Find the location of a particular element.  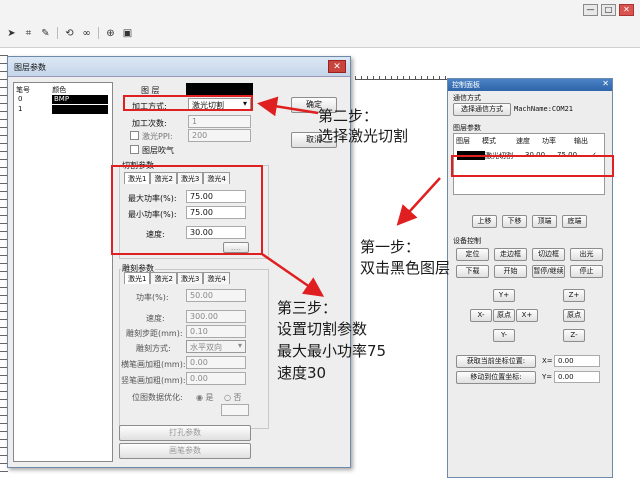

step3-line2: 最大最小功率75 is located at coordinates (332, 351).